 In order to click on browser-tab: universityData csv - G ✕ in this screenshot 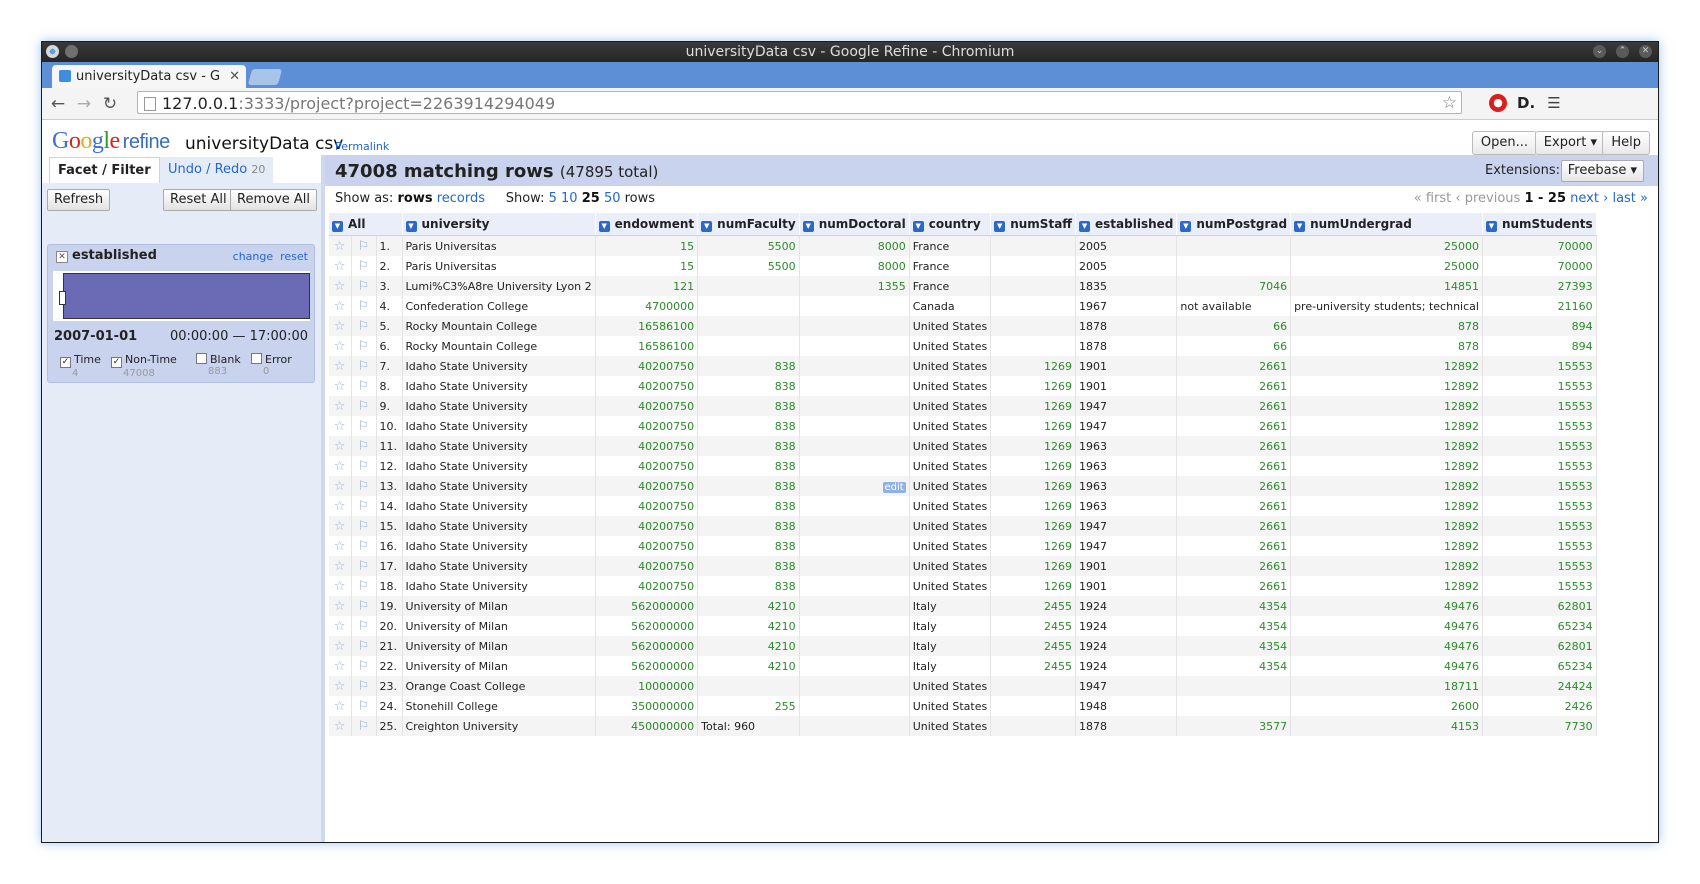, I will do `click(149, 76)`.